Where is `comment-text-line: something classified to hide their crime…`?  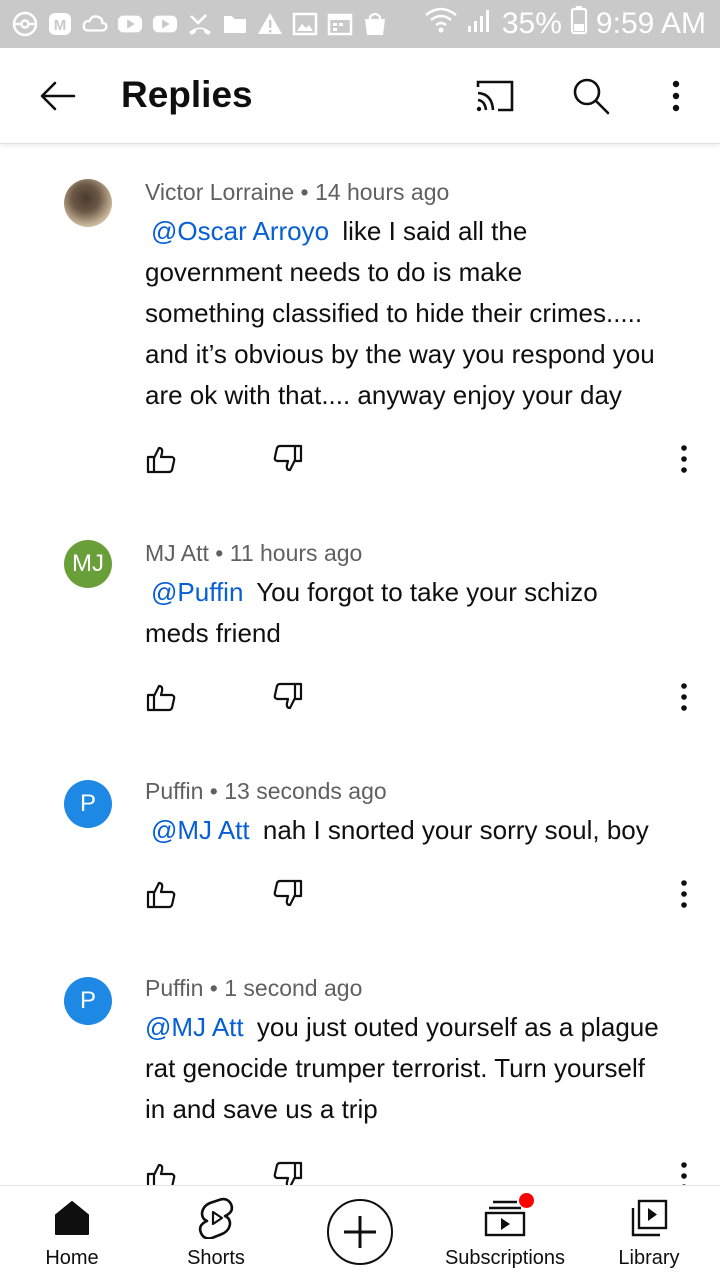
comment-text-line: something classified to hide their crime… is located at coordinates (394, 313).